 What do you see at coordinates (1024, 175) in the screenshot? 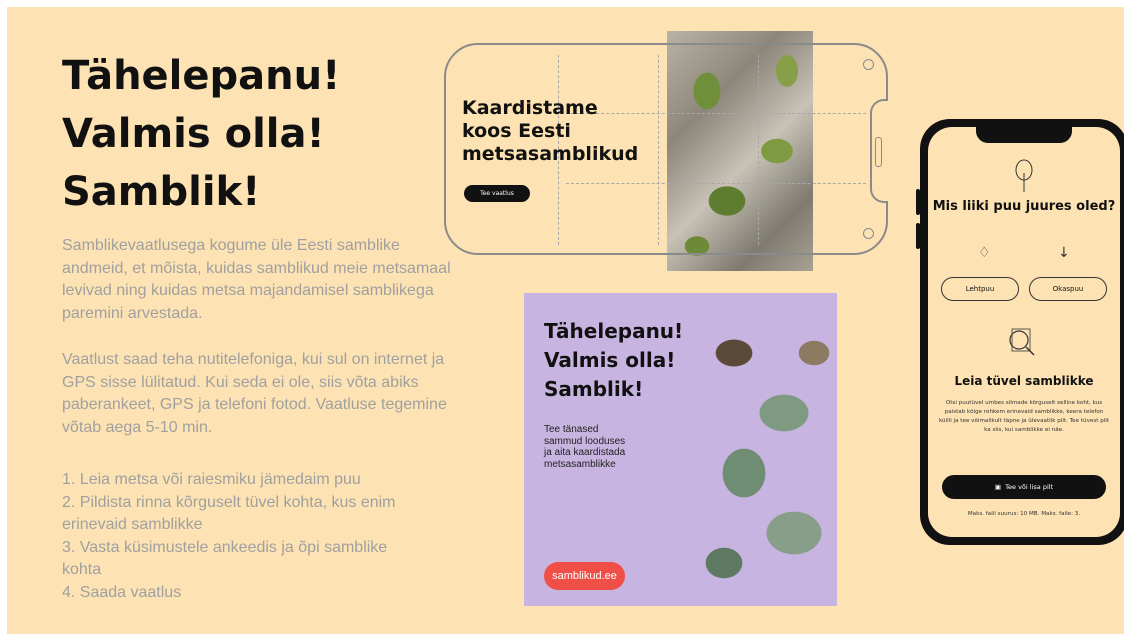
I see `tree-icon` at bounding box center [1024, 175].